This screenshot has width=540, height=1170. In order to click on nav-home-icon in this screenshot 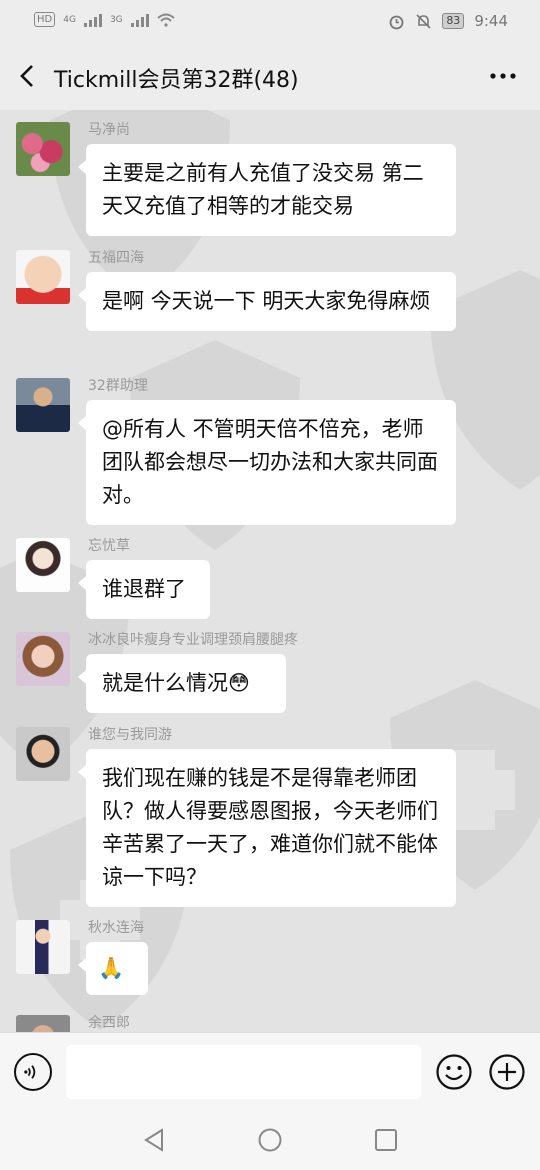, I will do `click(270, 1140)`.